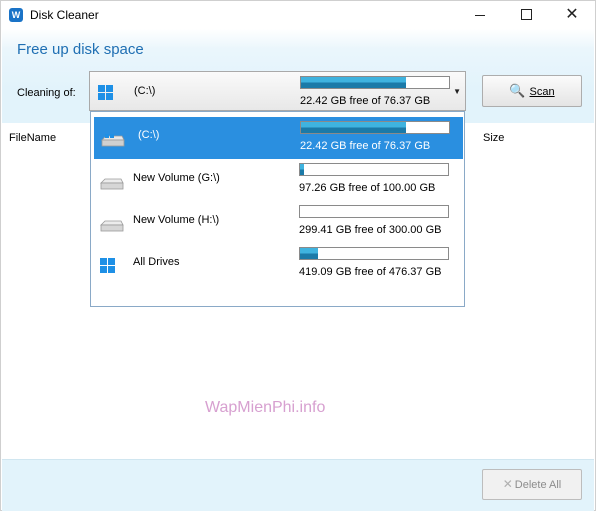 The image size is (596, 511). I want to click on chevron-down-icon: ▼, so click(457, 91).